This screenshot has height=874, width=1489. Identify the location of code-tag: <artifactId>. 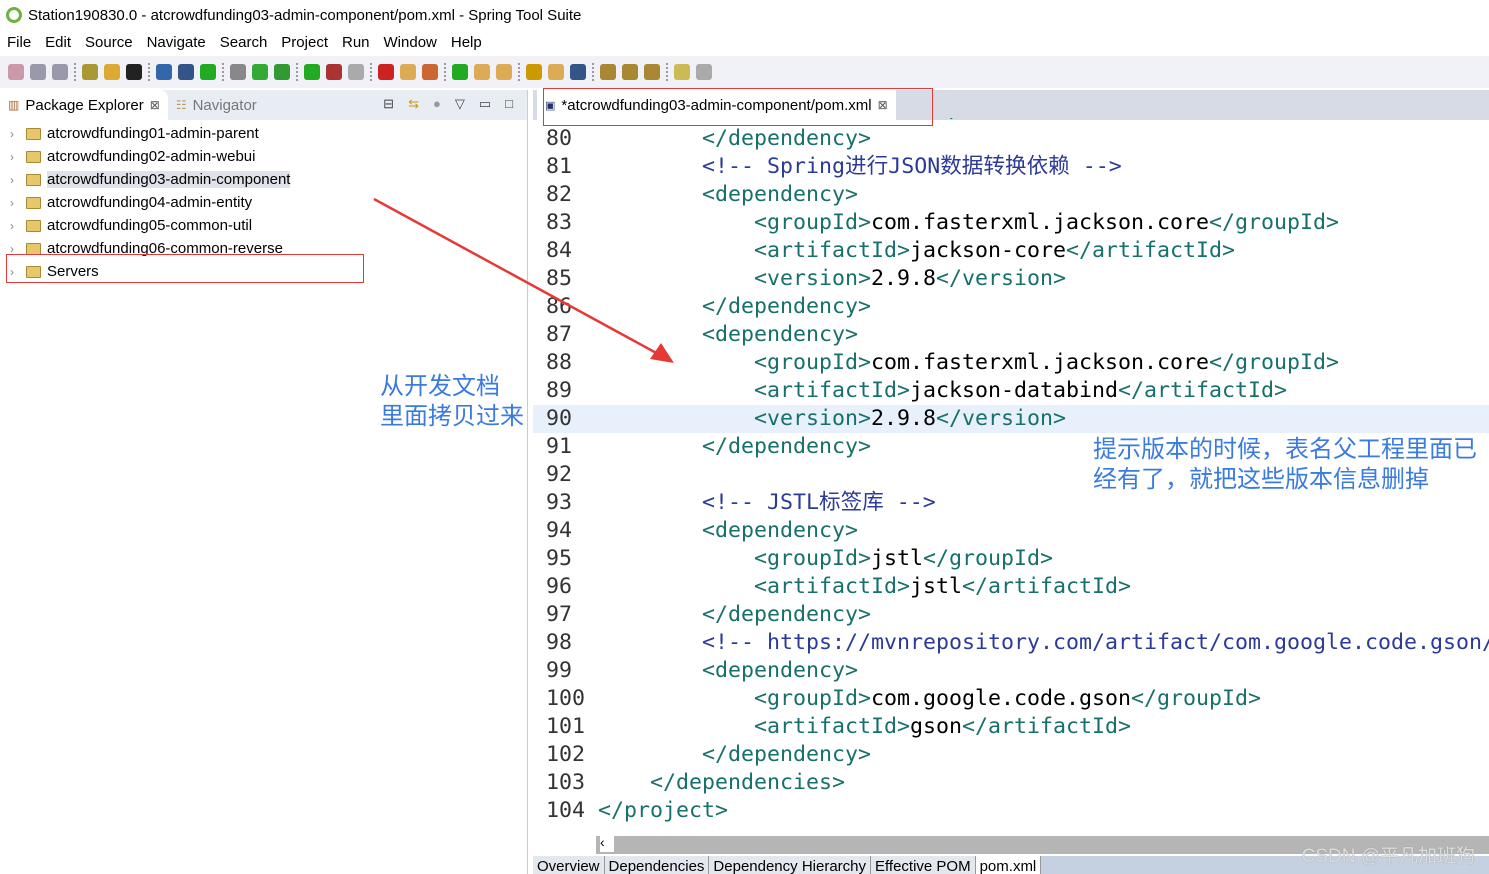
(754, 250).